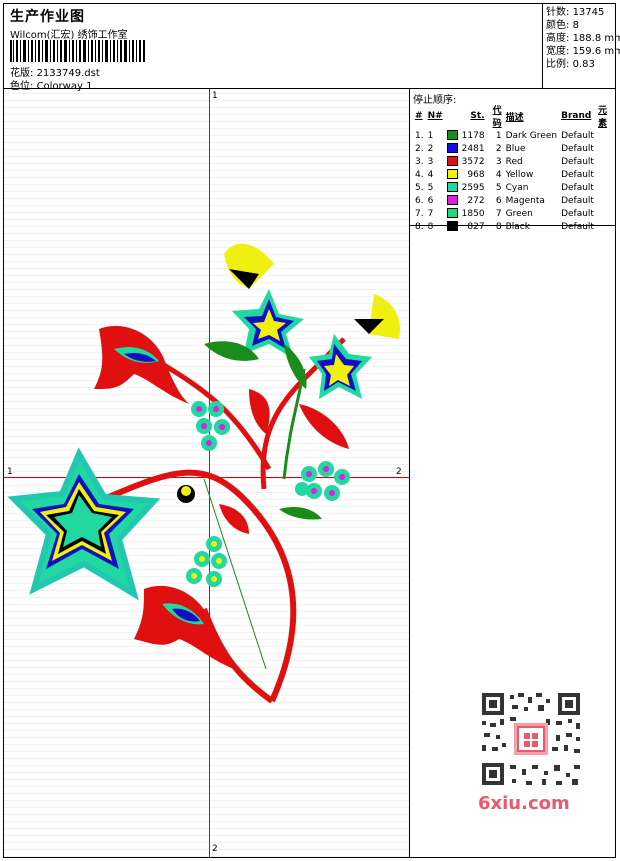  Describe the element at coordinates (377, 316) in the screenshot. I see `tulip-right` at that location.